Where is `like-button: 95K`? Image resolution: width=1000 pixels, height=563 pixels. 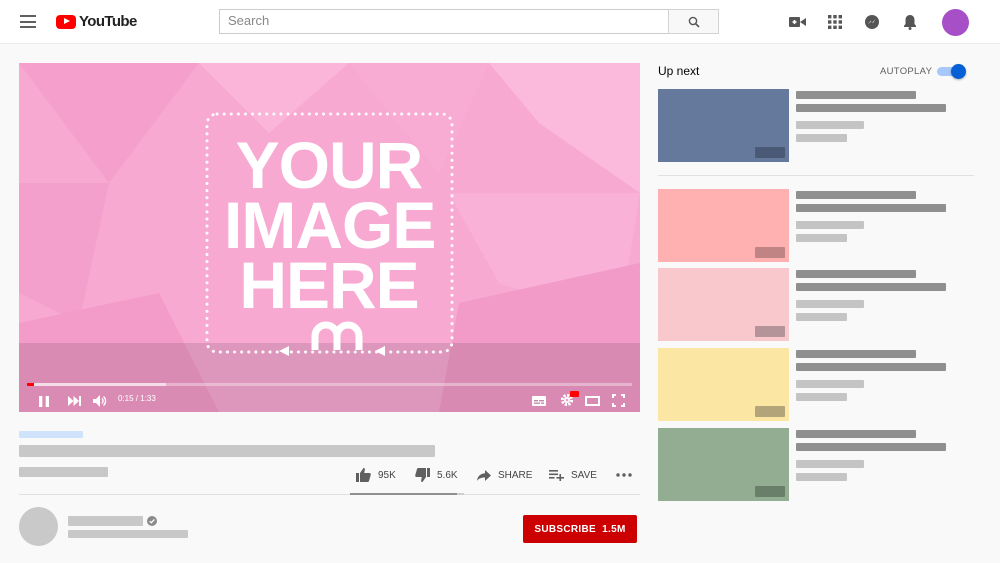 like-button: 95K is located at coordinates (376, 475).